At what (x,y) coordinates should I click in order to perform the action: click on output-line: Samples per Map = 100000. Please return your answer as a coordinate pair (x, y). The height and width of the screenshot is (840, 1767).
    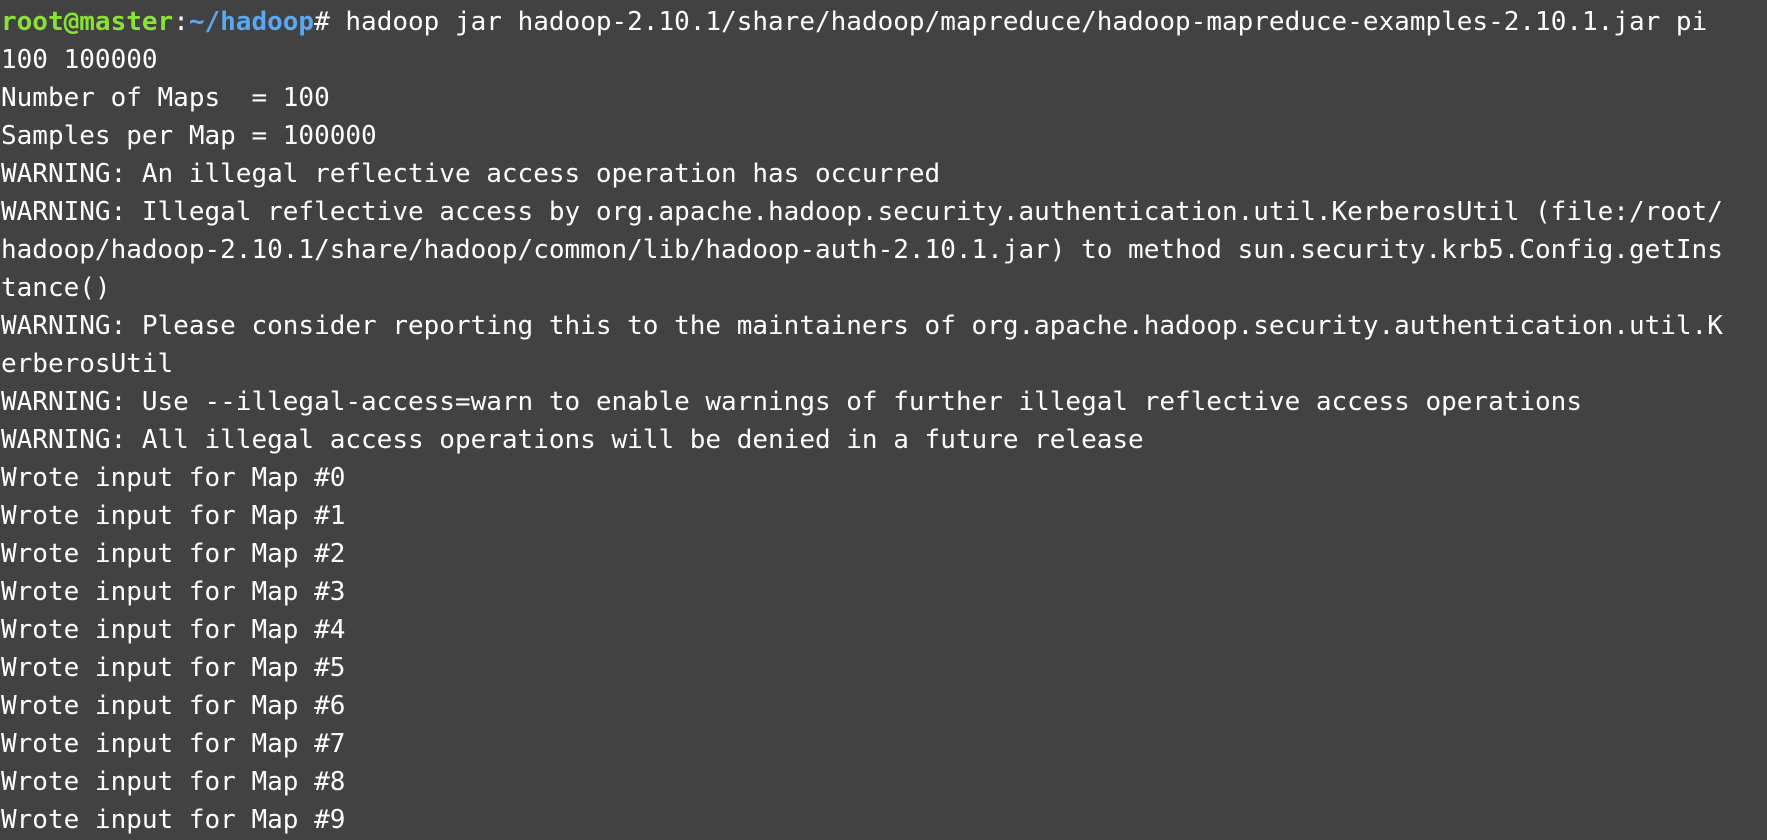
    Looking at the image, I should click on (189, 136).